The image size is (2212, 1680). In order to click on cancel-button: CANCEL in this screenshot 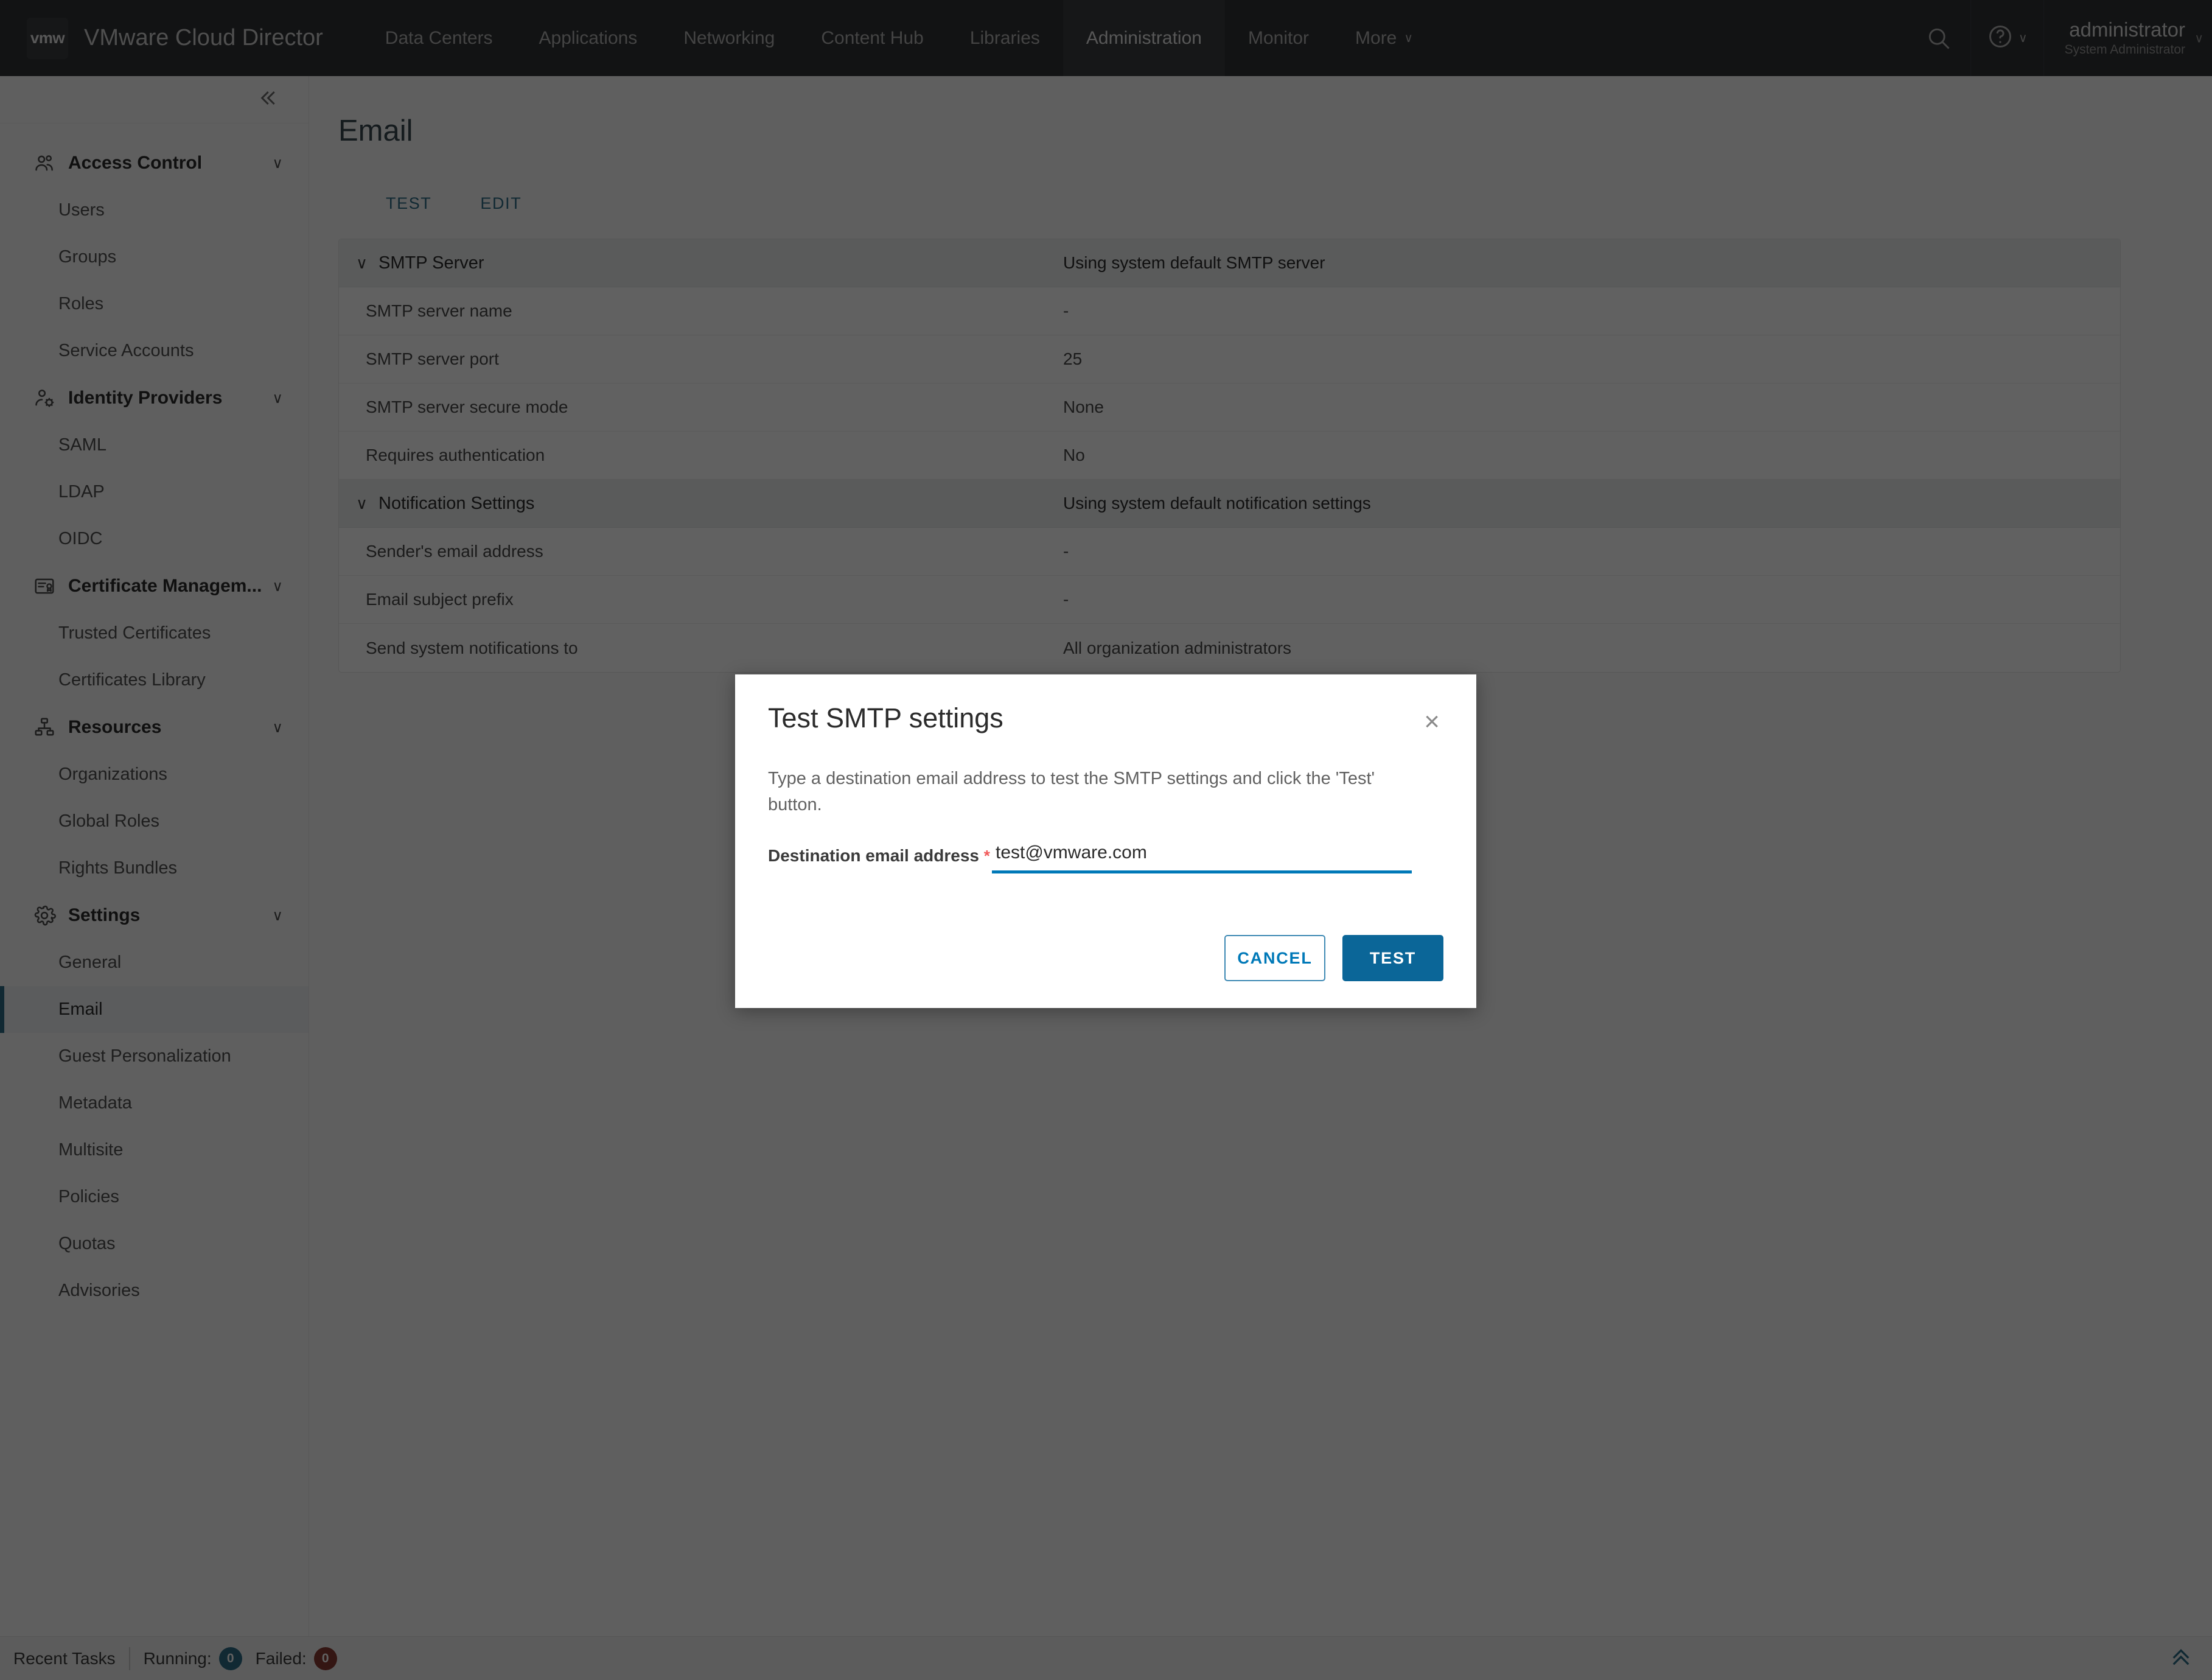, I will do `click(1274, 958)`.